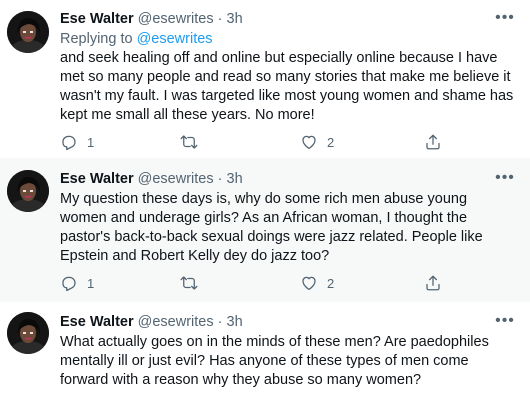 The image size is (530, 400). What do you see at coordinates (98, 39) in the screenshot?
I see `replying-prefix: Replying to` at bounding box center [98, 39].